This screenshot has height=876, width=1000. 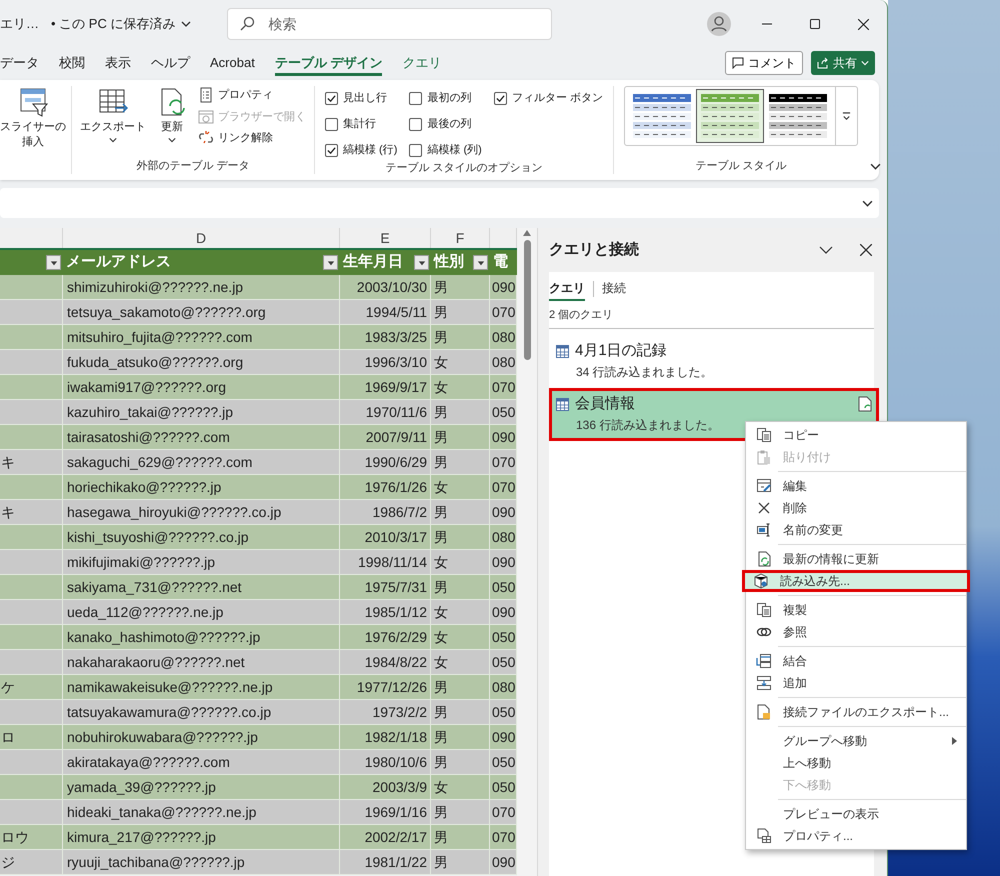 I want to click on refresh-button: 更新, so click(x=172, y=122).